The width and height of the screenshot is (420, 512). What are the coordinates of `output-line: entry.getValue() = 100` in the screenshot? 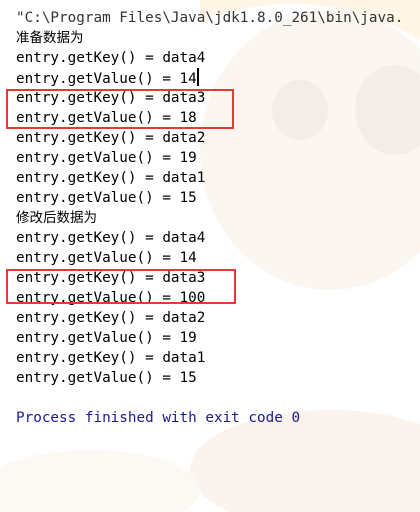 It's located at (111, 298).